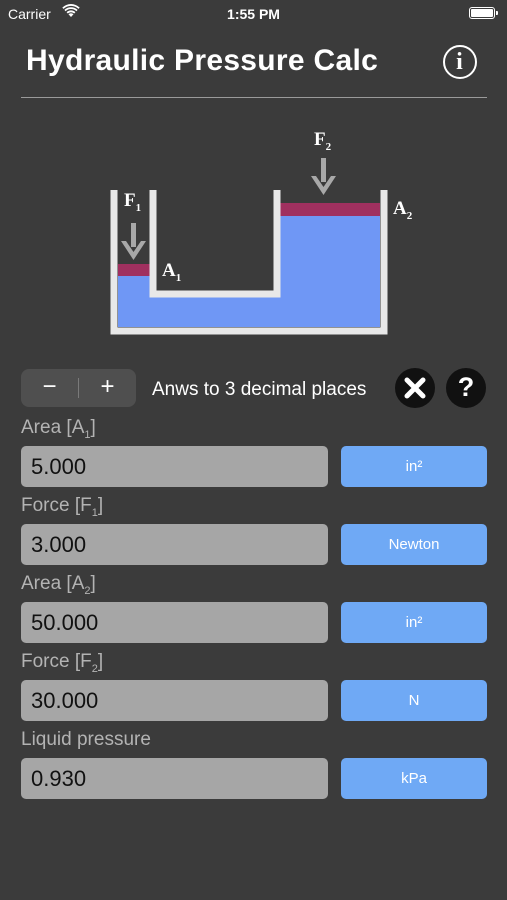  What do you see at coordinates (323, 141) in the screenshot?
I see `label-f2: F2` at bounding box center [323, 141].